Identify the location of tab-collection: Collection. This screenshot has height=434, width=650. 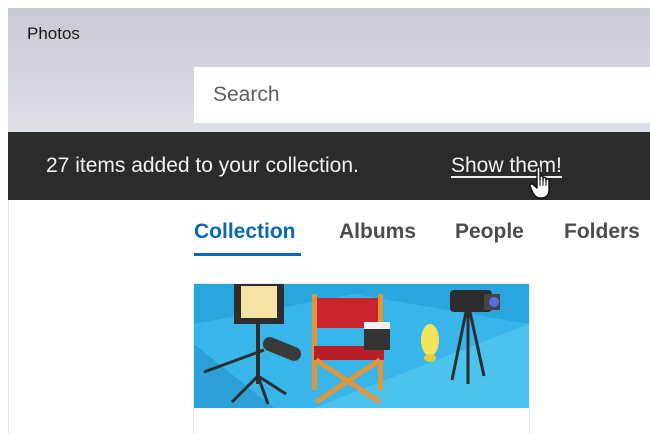
(245, 232).